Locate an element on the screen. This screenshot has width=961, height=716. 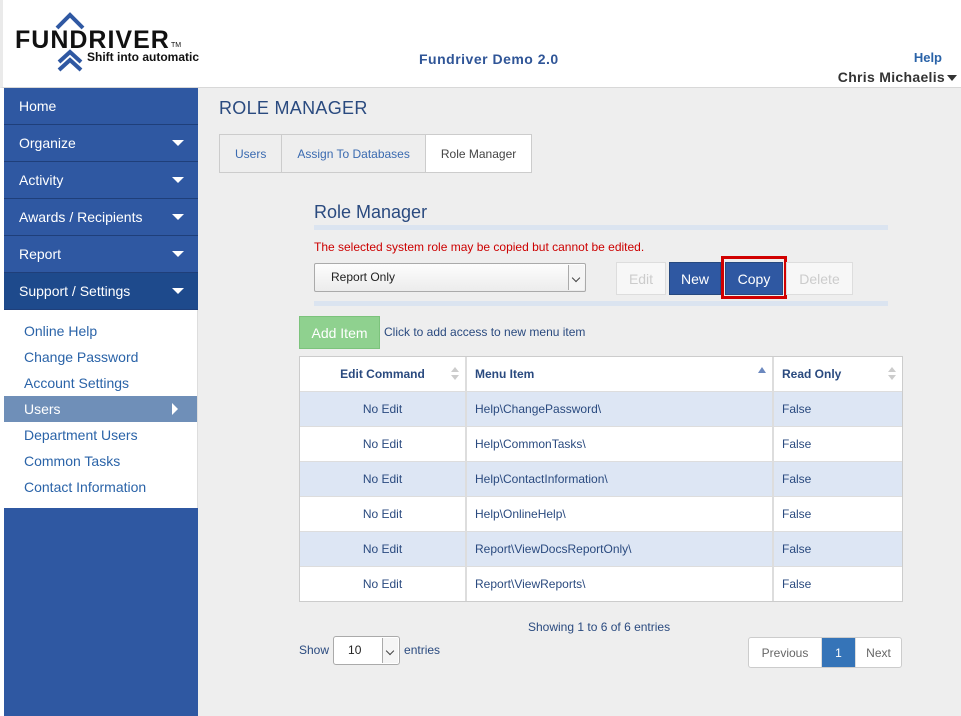
submenu-account-settings: Account Settings is located at coordinates (100, 383).